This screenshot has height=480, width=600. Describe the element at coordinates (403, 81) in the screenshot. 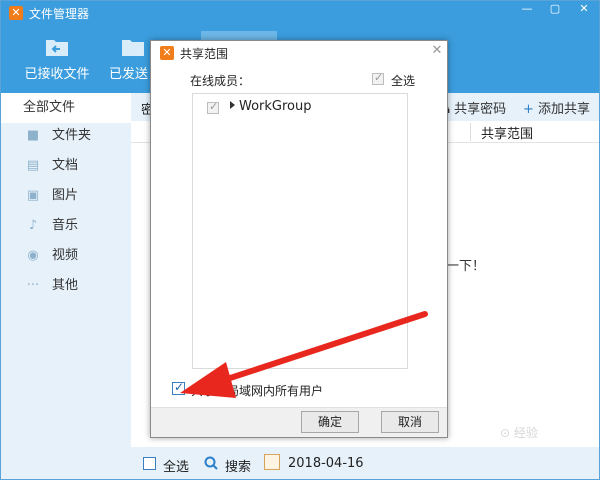

I see `dialog-select-all-label: 全选` at that location.